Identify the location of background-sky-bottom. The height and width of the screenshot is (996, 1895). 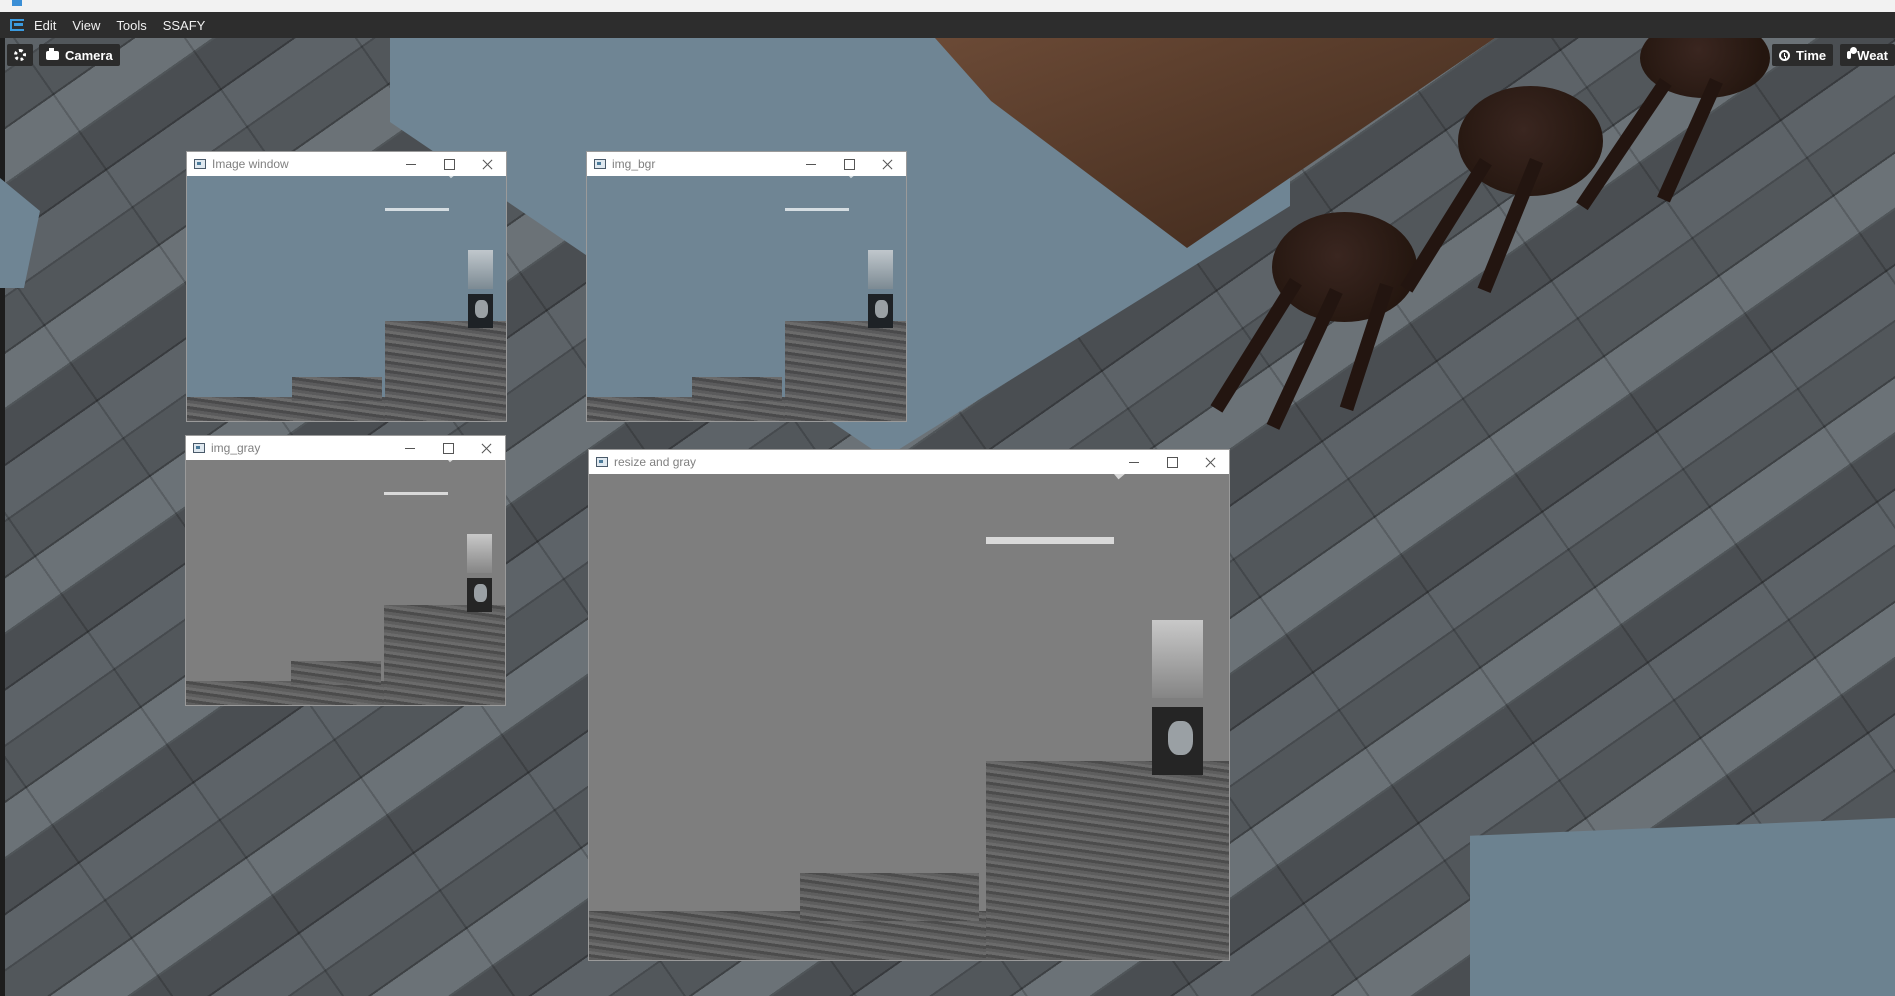
(1682, 907).